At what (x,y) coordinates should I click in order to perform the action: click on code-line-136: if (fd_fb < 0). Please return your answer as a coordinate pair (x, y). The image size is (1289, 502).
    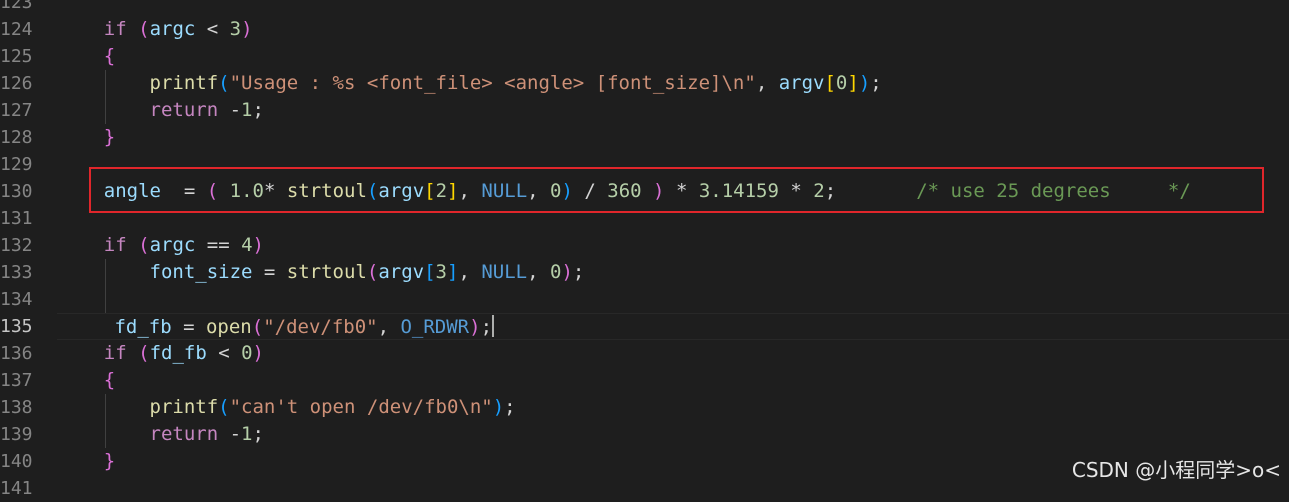
    Looking at the image, I should click on (161, 353).